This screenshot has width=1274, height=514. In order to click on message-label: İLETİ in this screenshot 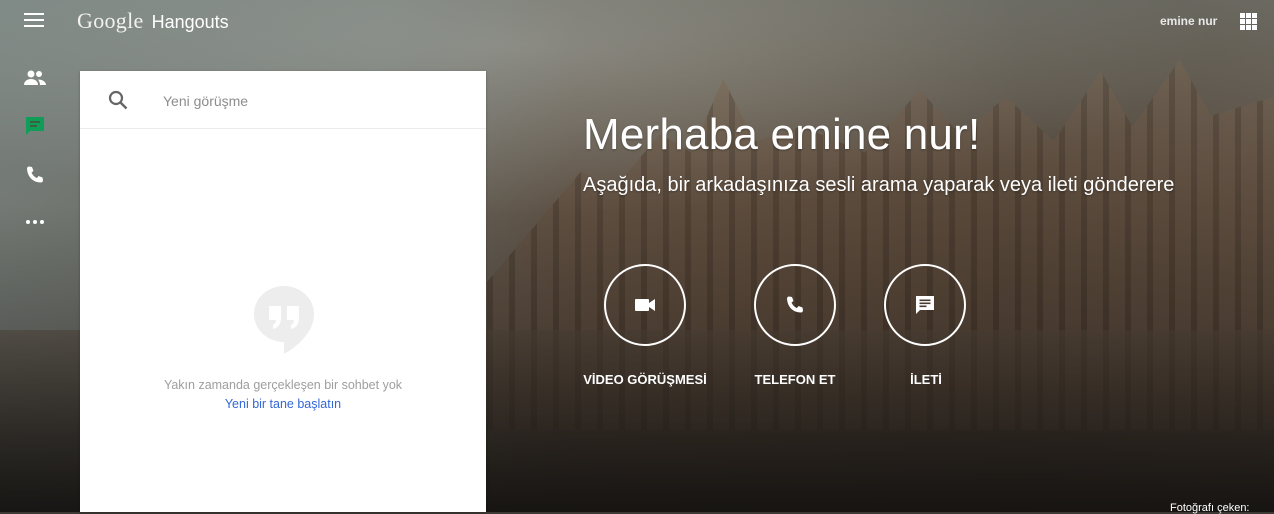, I will do `click(926, 379)`.